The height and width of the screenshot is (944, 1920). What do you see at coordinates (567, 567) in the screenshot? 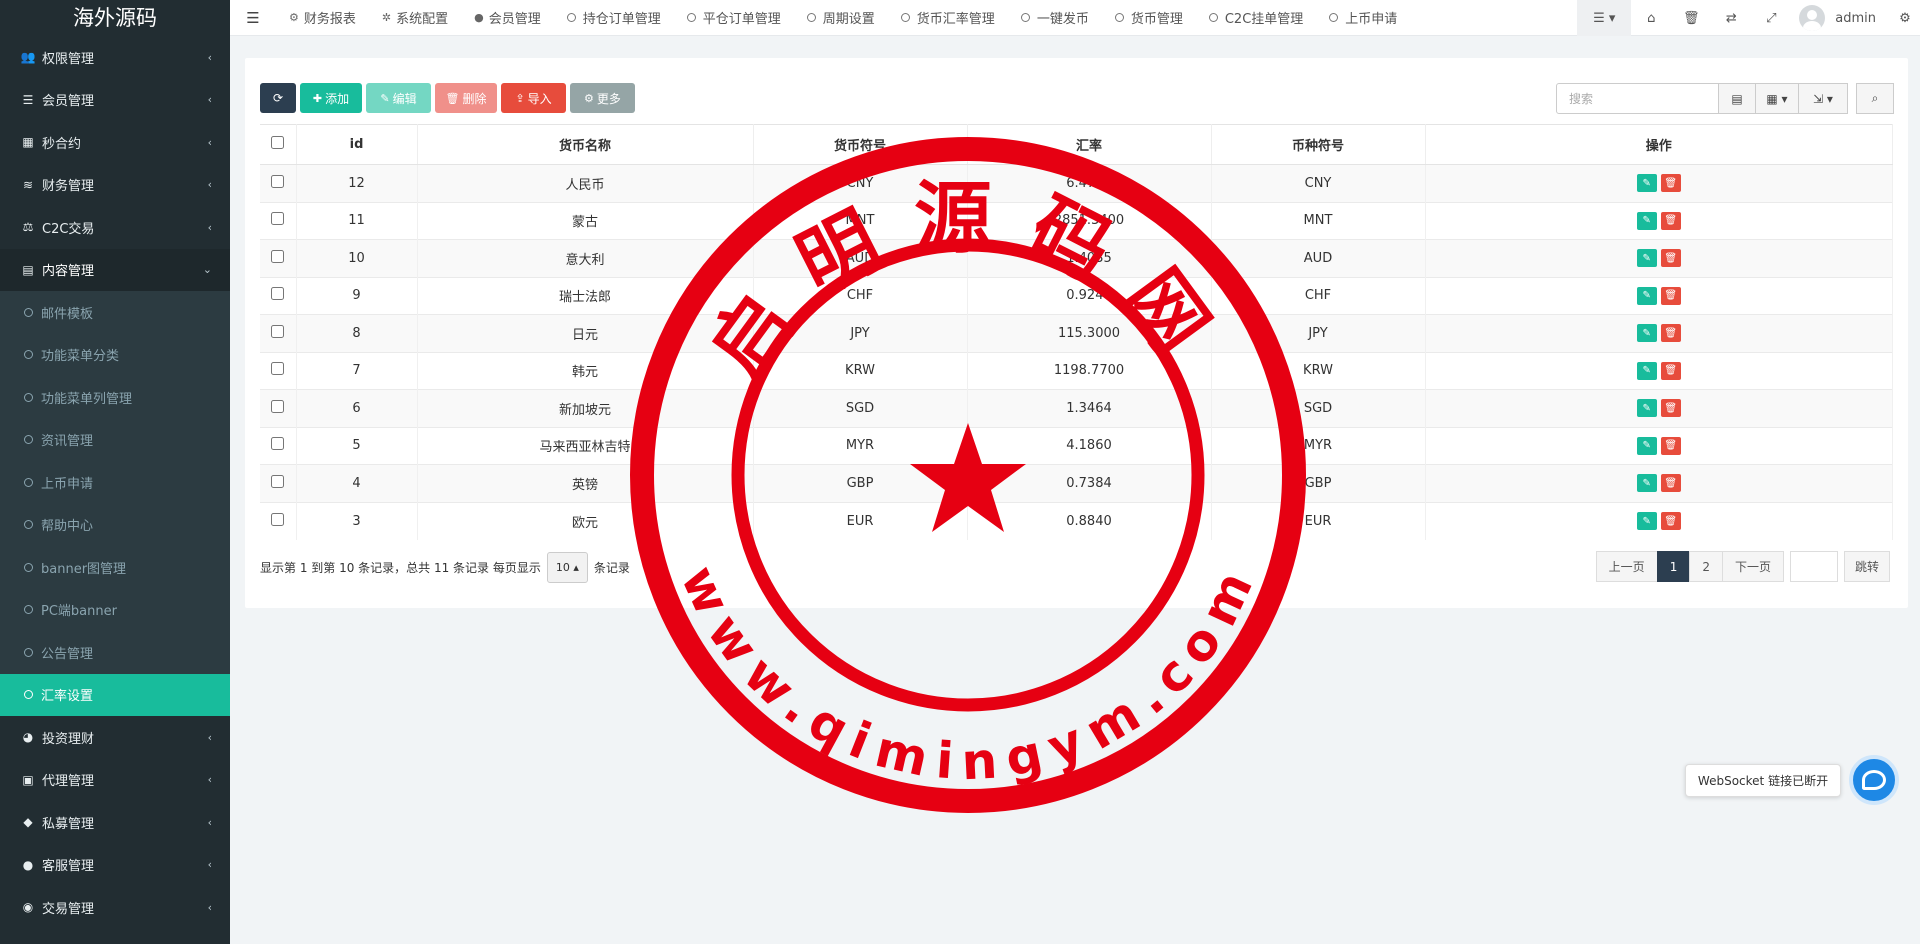
I see `page-size-select: 10 ▴` at bounding box center [567, 567].